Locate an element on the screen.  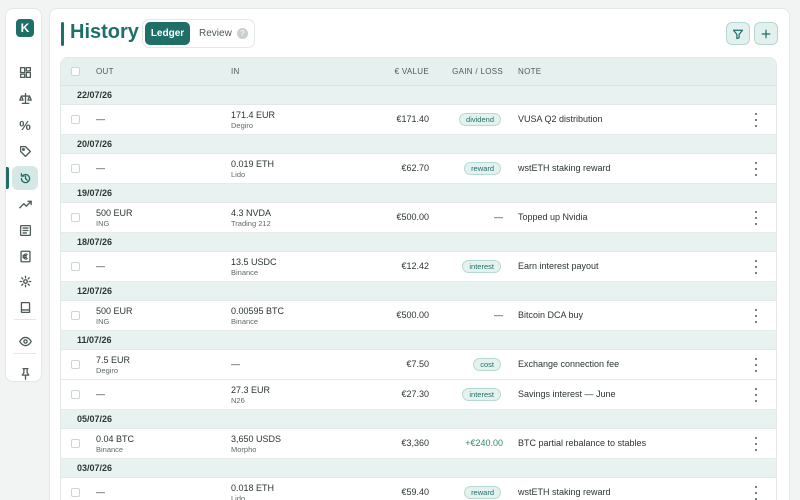
in-source: Lido is located at coordinates (238, 174).